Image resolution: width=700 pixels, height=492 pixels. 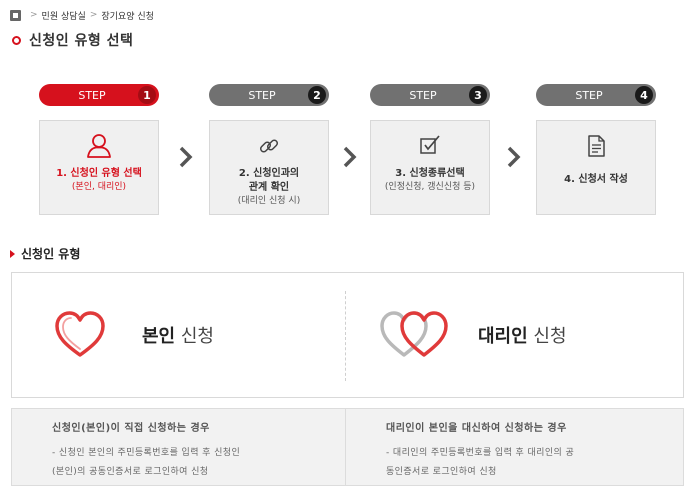 What do you see at coordinates (480, 453) in the screenshot?
I see `proxy-description-line-1: - 대리인의 주민등록번호를 입력 후 대리인의 공` at bounding box center [480, 453].